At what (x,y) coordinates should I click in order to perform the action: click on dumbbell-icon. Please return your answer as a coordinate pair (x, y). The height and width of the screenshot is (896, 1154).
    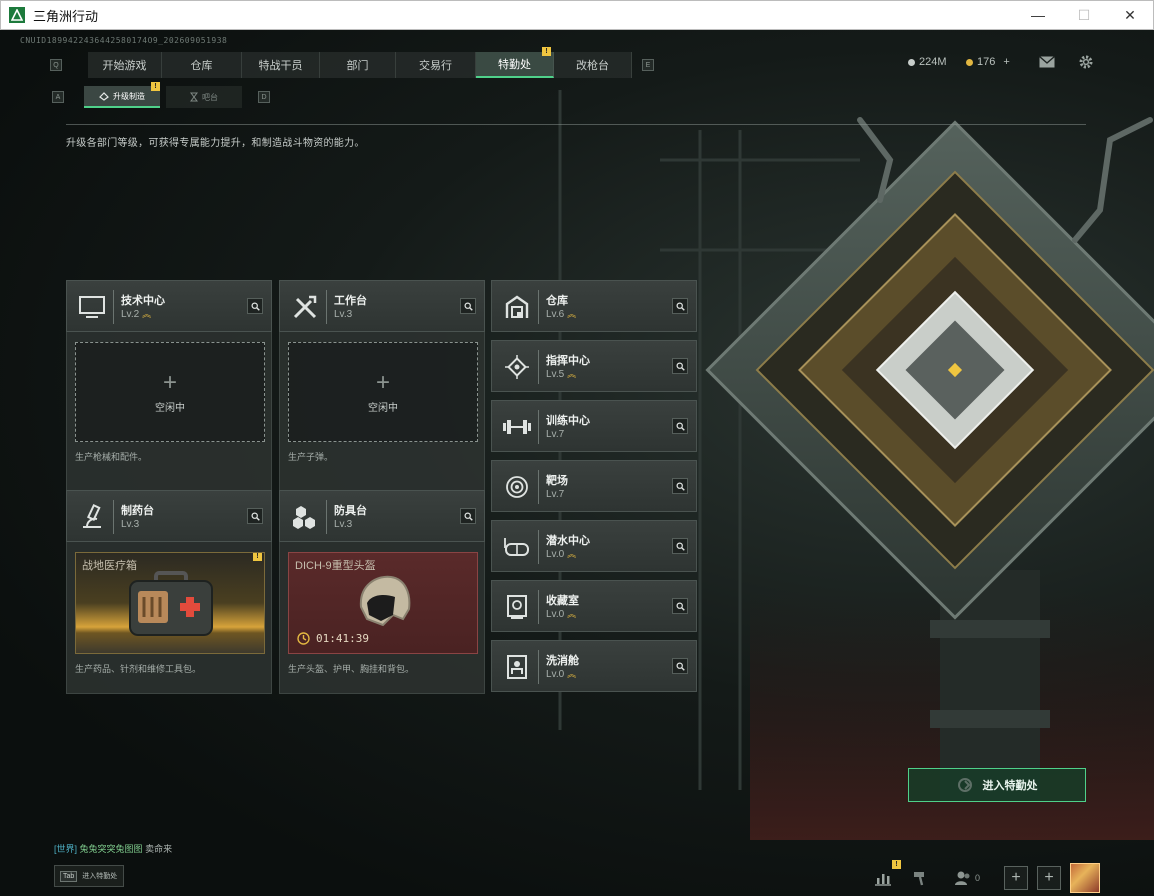
    Looking at the image, I should click on (517, 427).